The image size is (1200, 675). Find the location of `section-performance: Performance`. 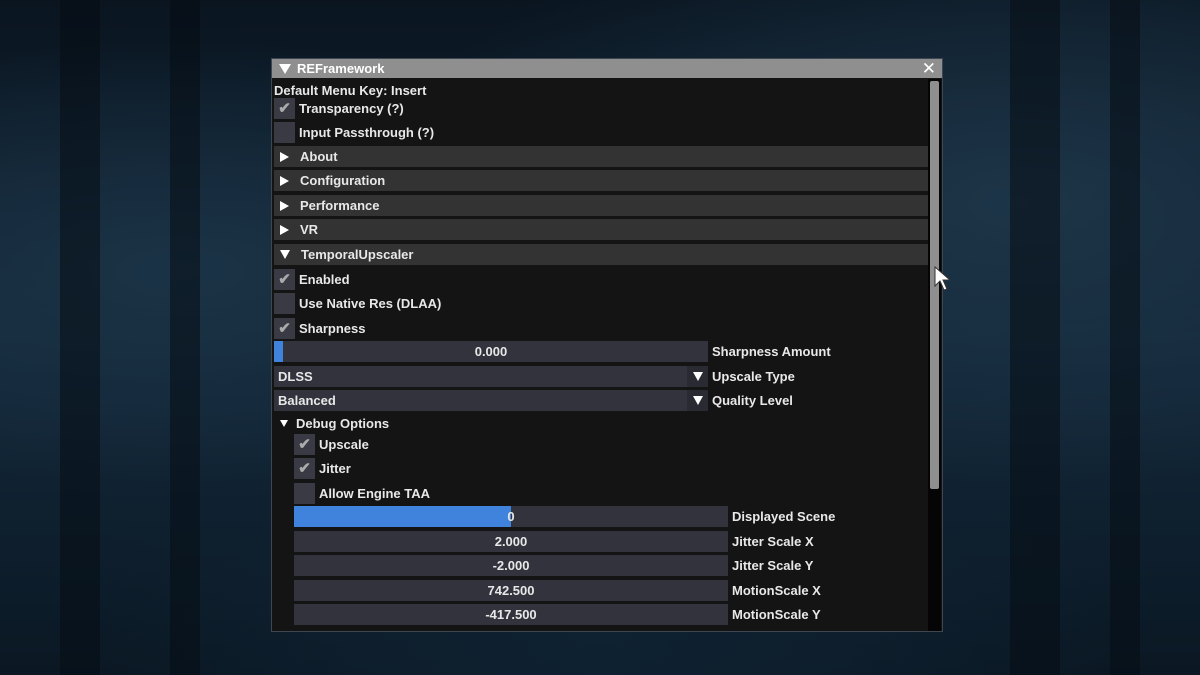

section-performance: Performance is located at coordinates (601, 205).